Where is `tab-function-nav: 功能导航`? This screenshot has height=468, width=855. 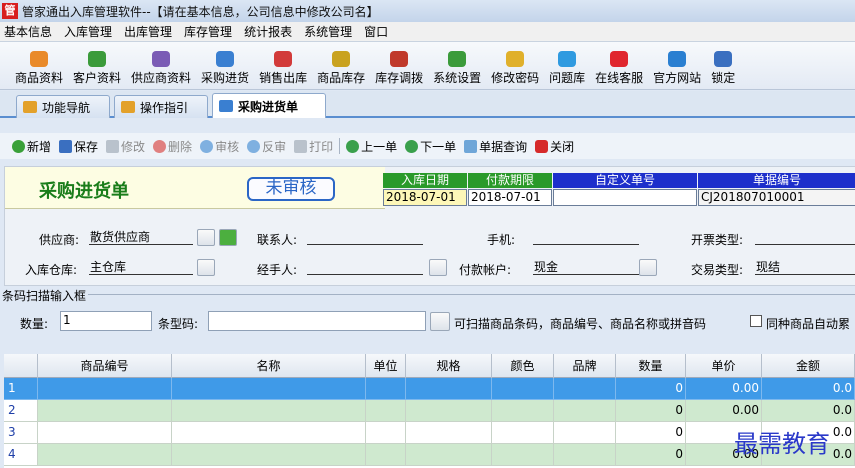 tab-function-nav: 功能导航 is located at coordinates (63, 106).